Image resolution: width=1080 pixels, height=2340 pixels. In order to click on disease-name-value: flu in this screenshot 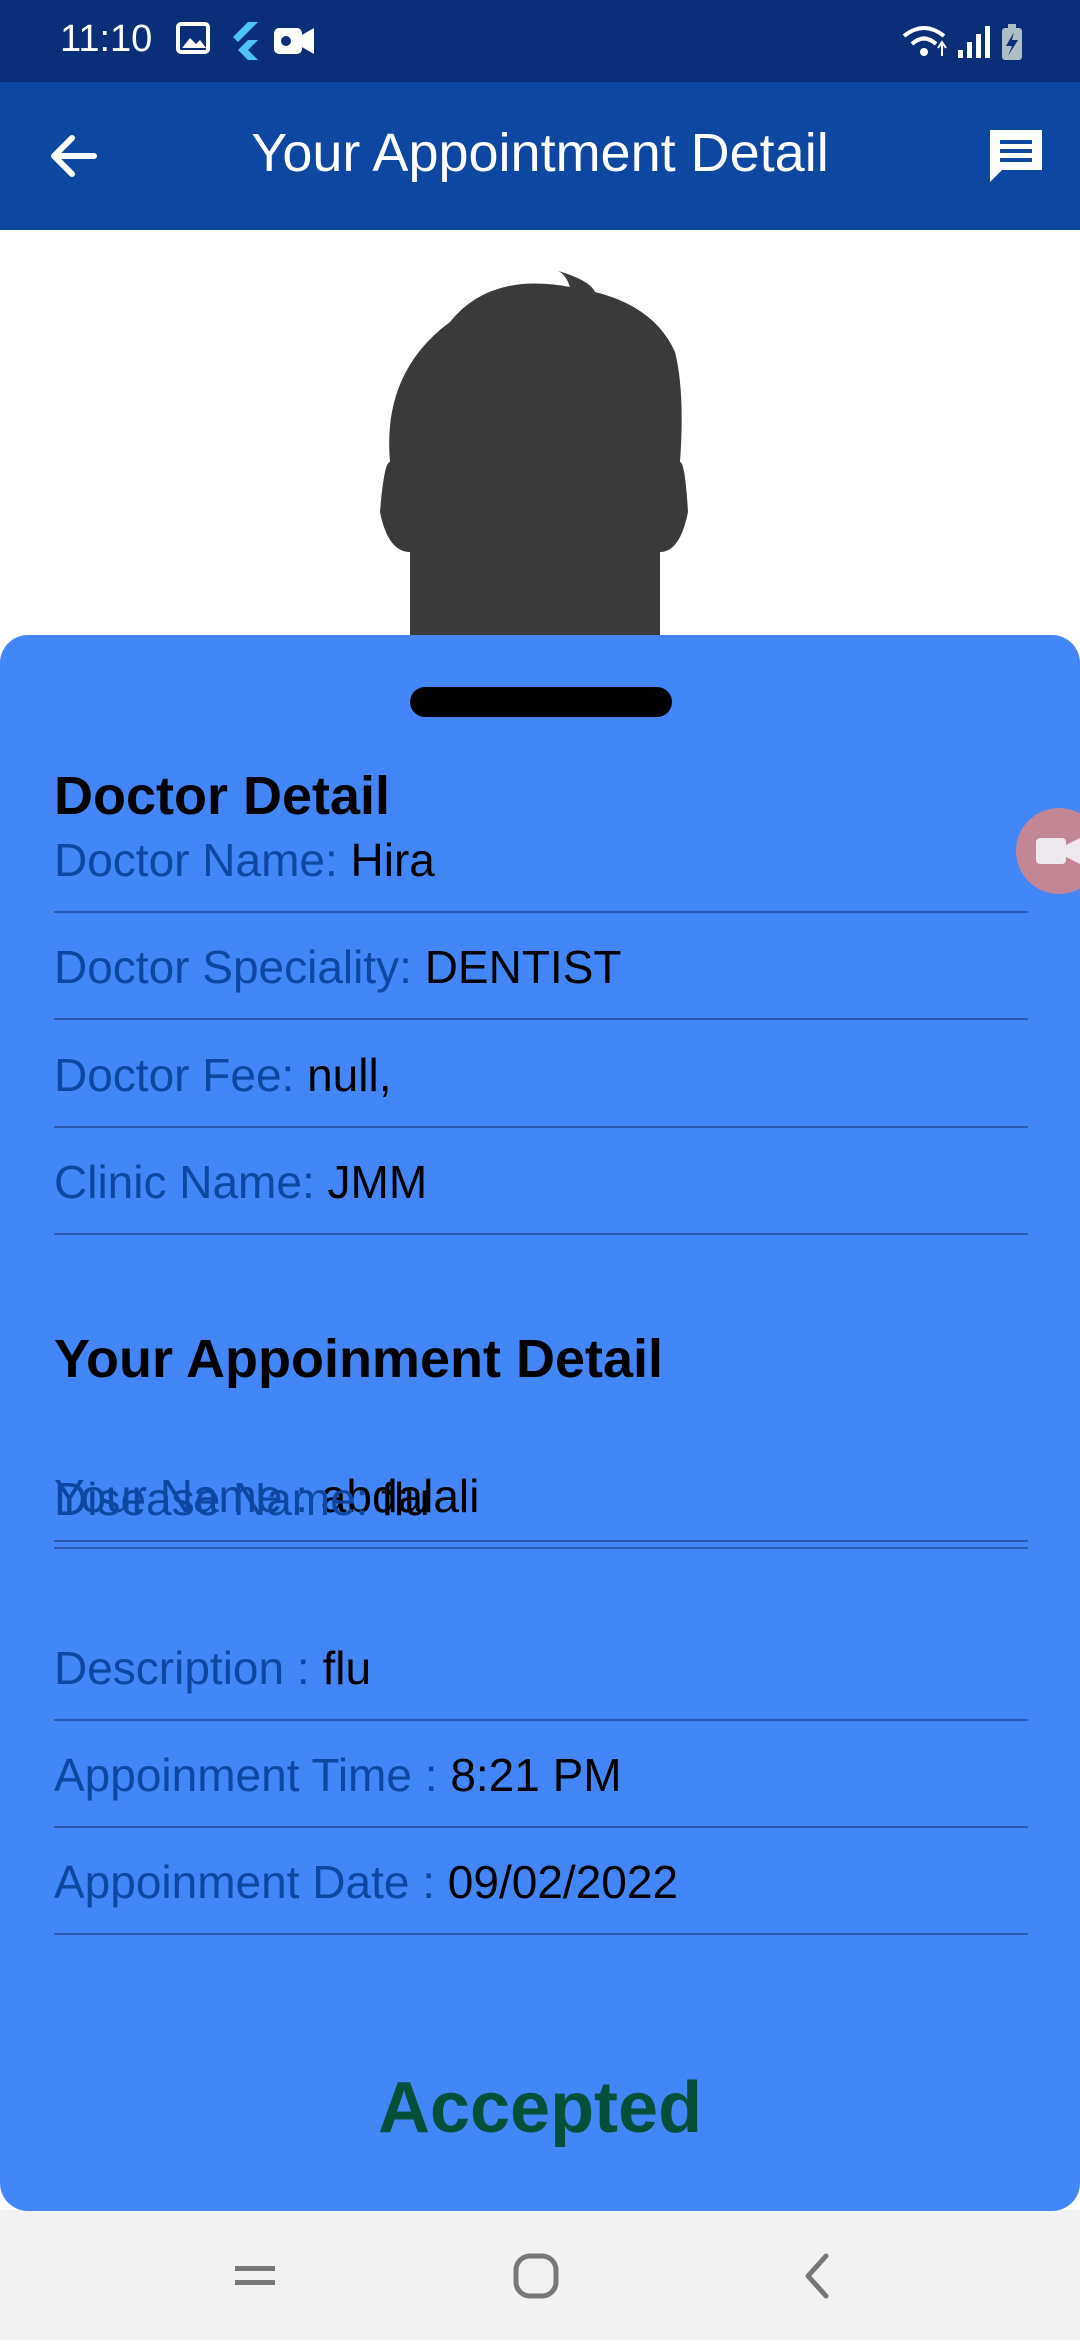, I will do `click(405, 1499)`.